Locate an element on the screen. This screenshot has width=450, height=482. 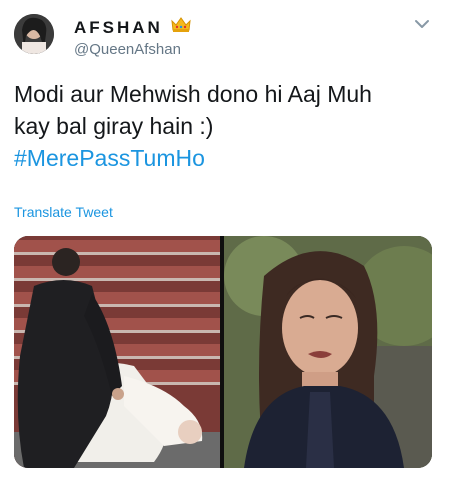
translate-tweet-link: Translate Tweet is located at coordinates (63, 212).